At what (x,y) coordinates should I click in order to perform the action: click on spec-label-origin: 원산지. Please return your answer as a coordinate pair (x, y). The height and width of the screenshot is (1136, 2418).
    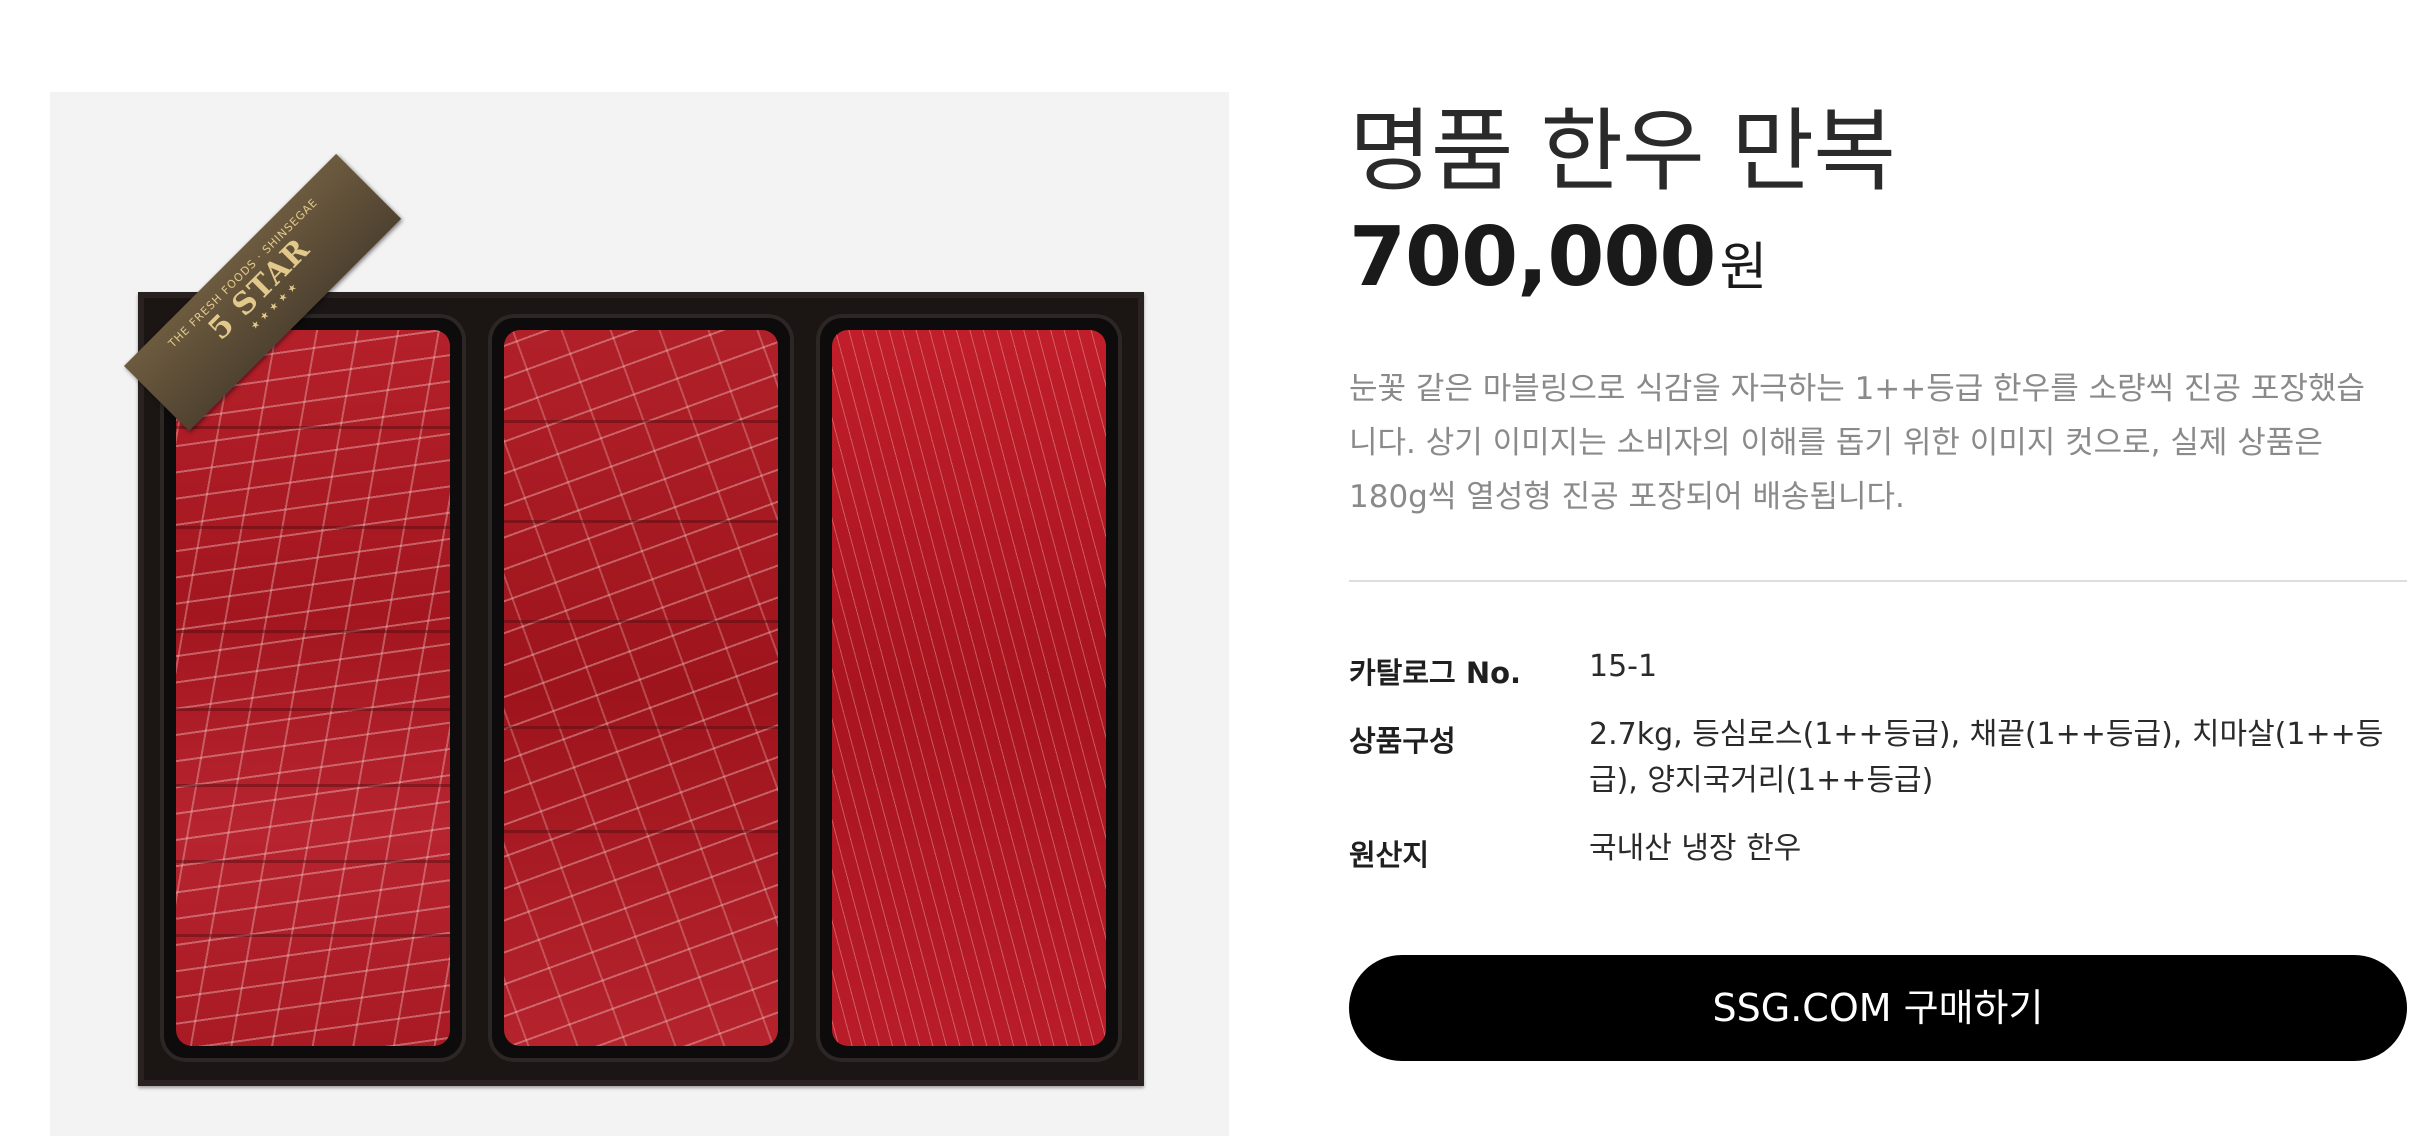
    Looking at the image, I should click on (1389, 855).